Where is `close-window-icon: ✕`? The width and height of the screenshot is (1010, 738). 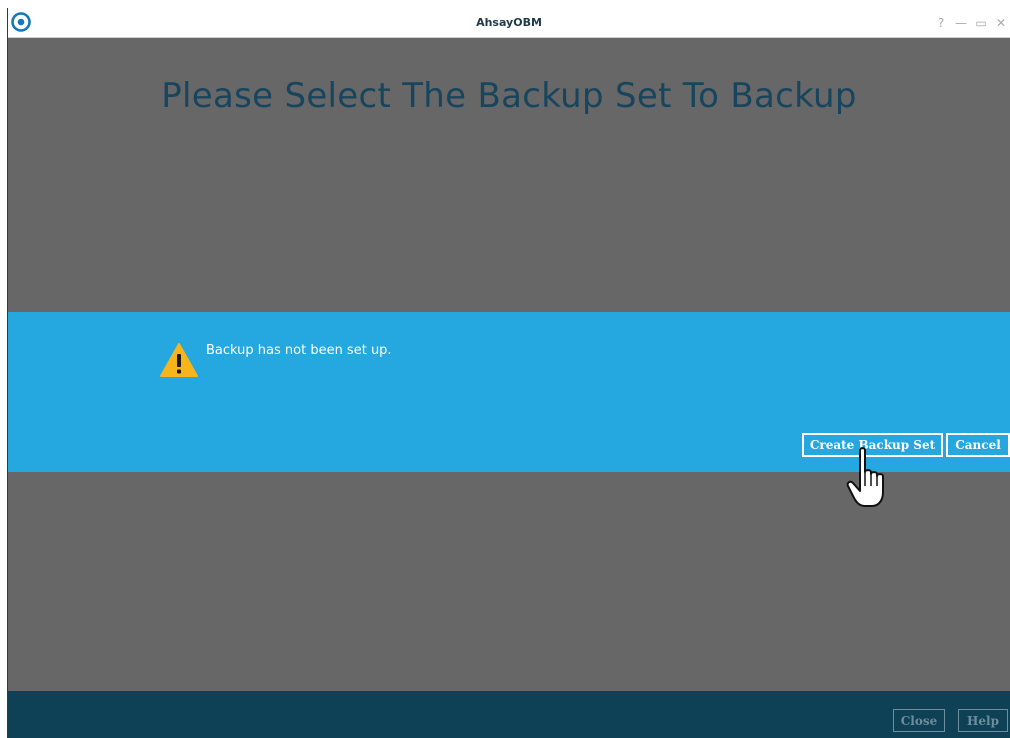
close-window-icon: ✕ is located at coordinates (1001, 23).